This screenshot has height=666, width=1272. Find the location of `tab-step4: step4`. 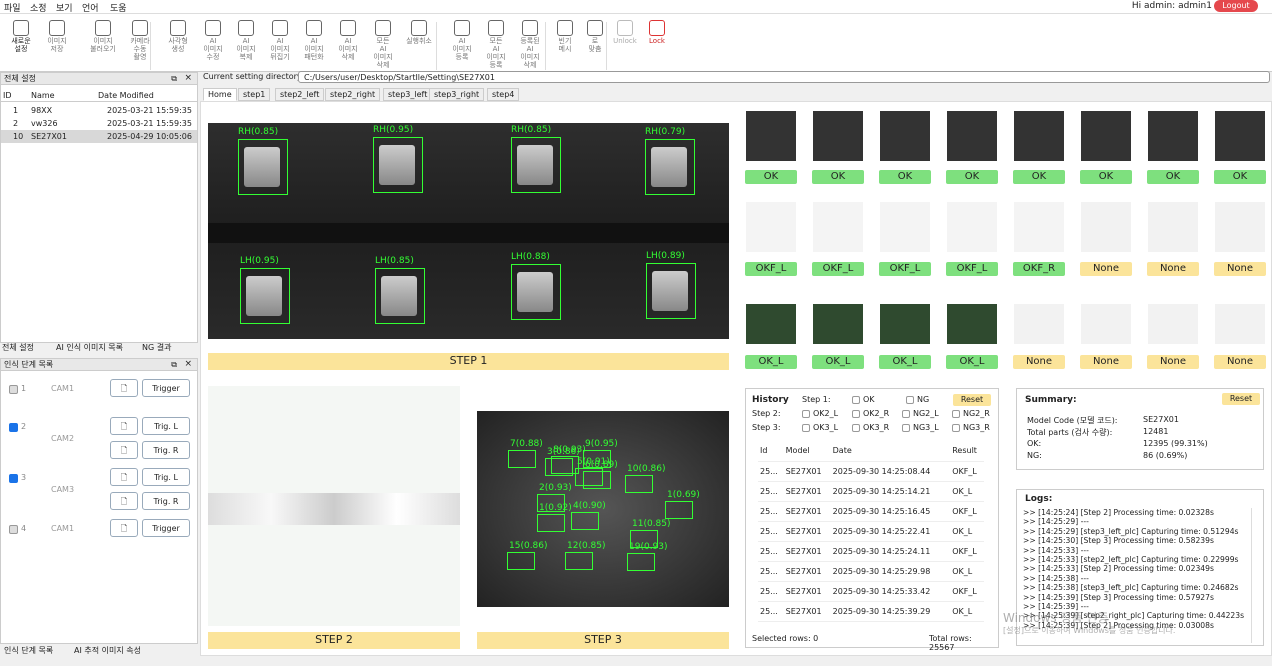

tab-step4: step4 is located at coordinates (503, 94).